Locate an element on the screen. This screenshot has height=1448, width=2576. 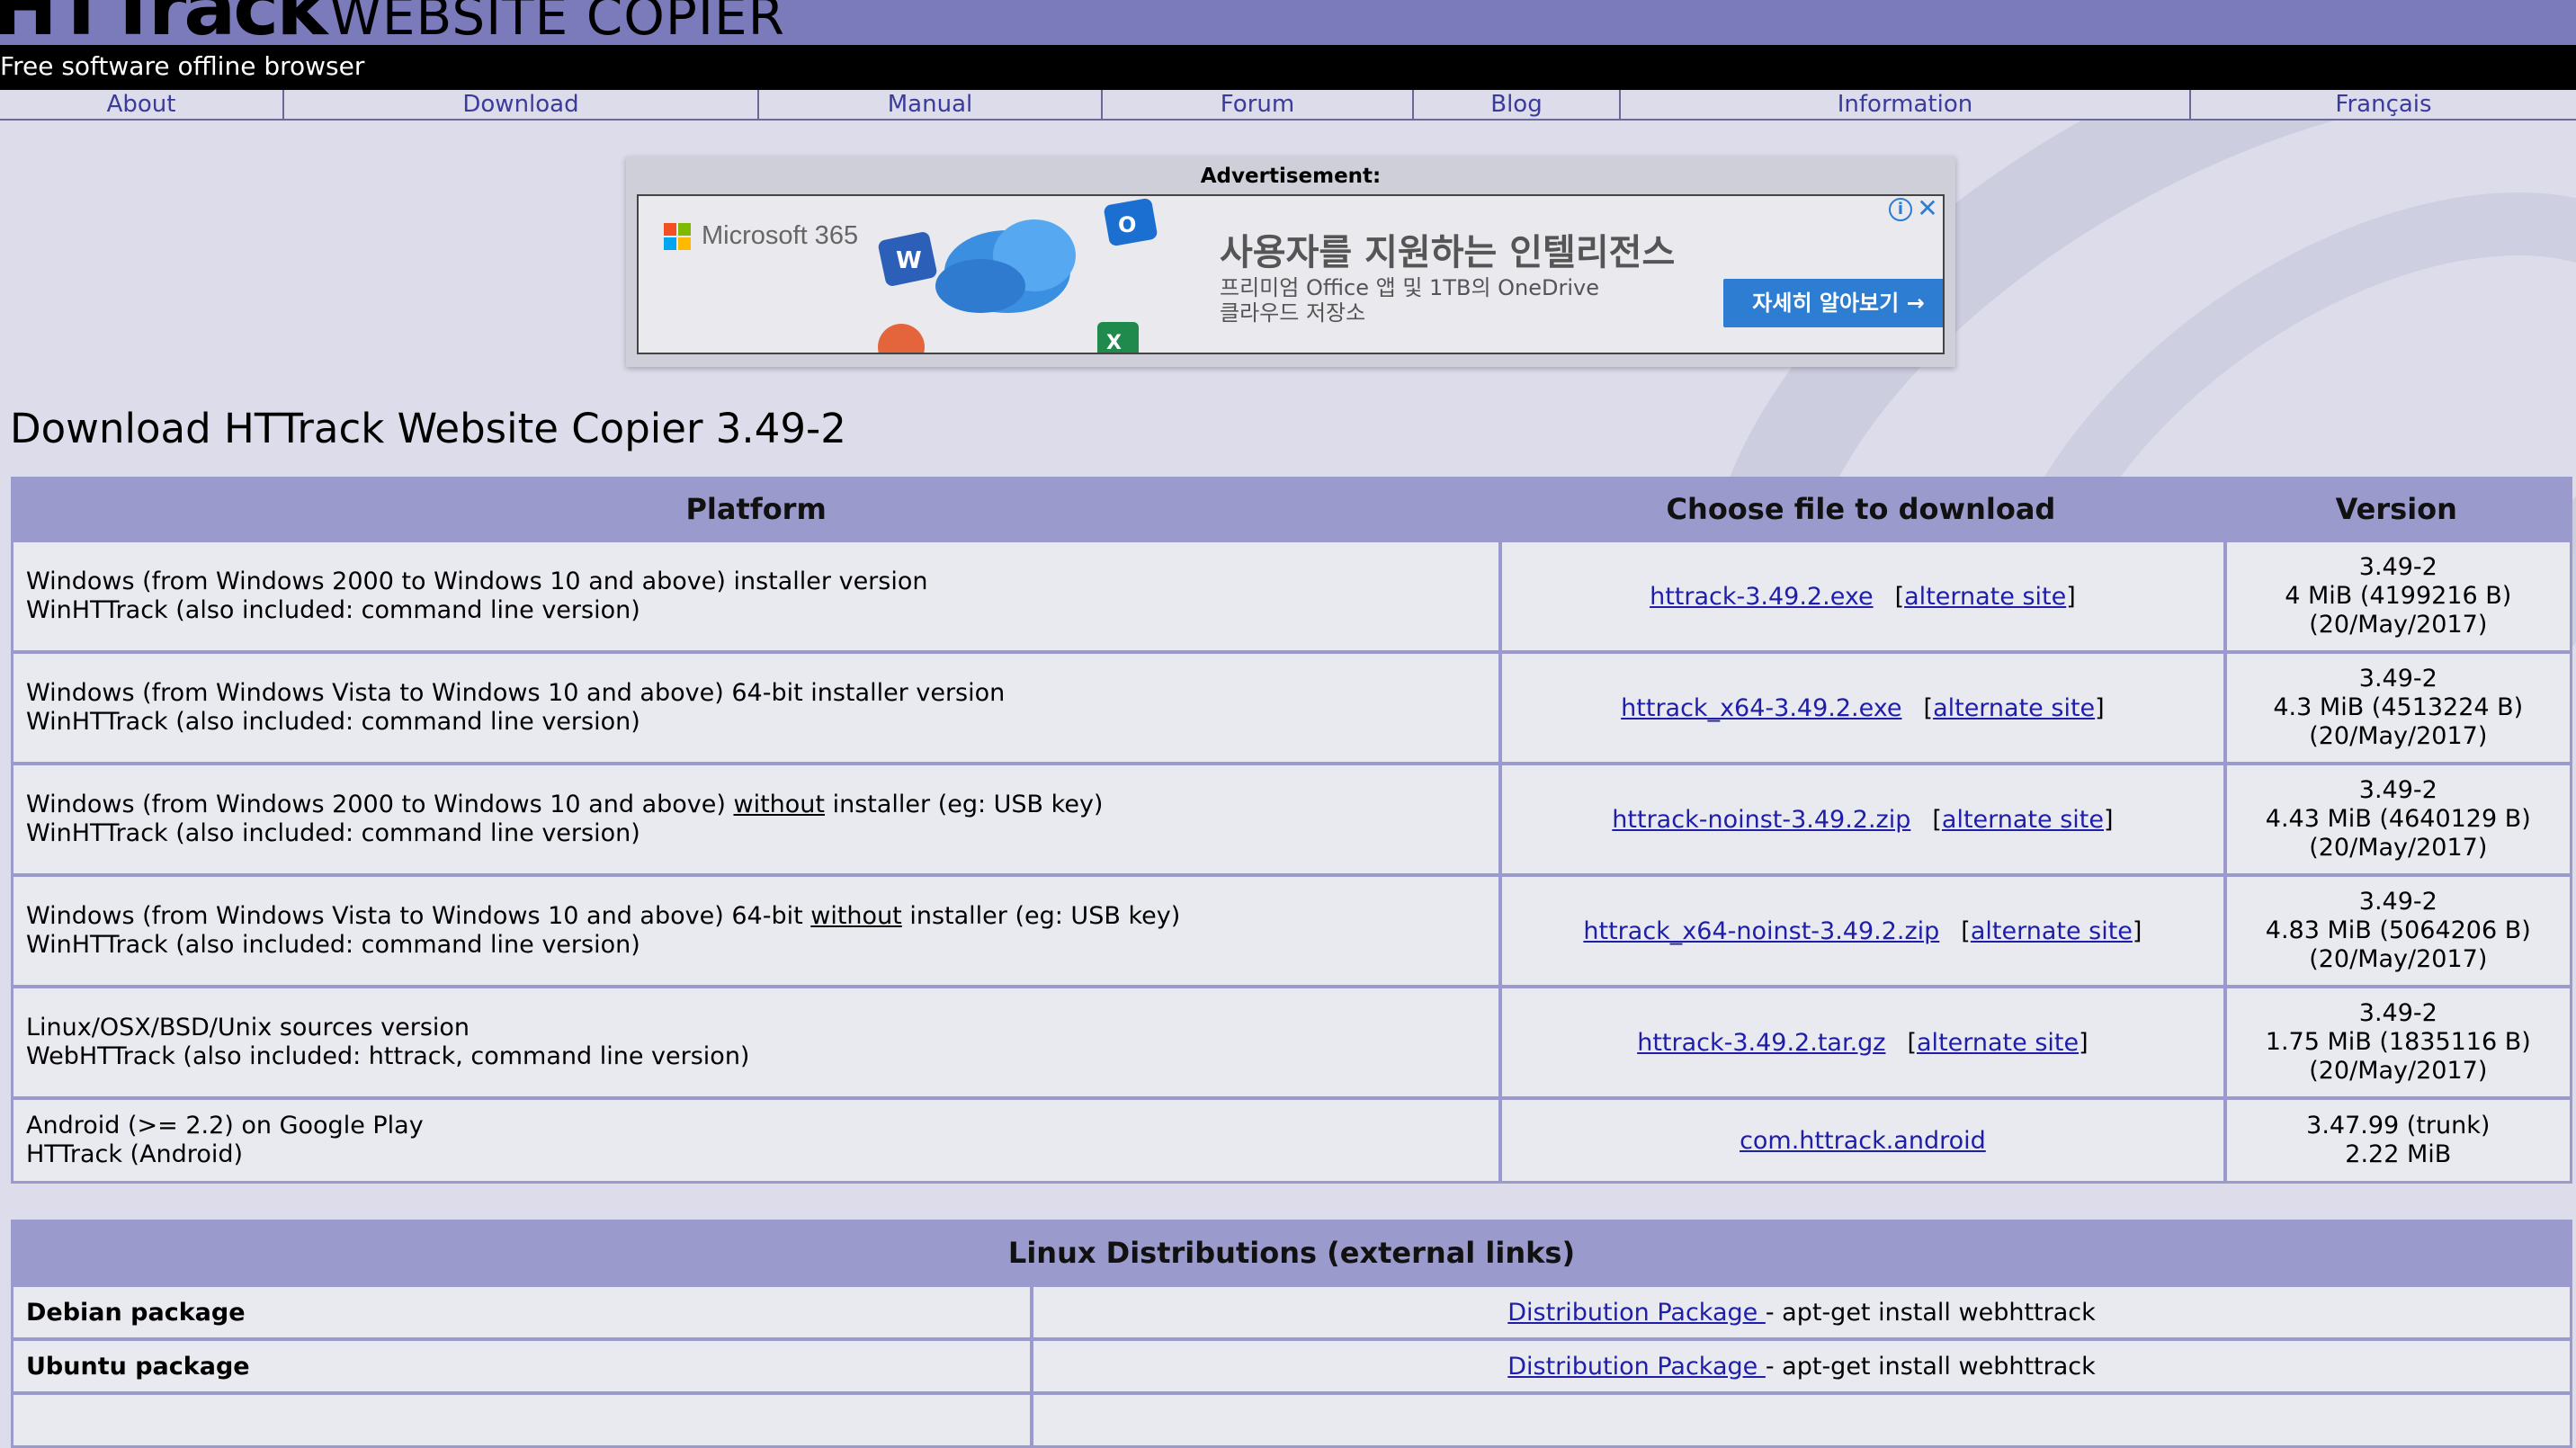
package-cell is located at coordinates (1800, 1418).